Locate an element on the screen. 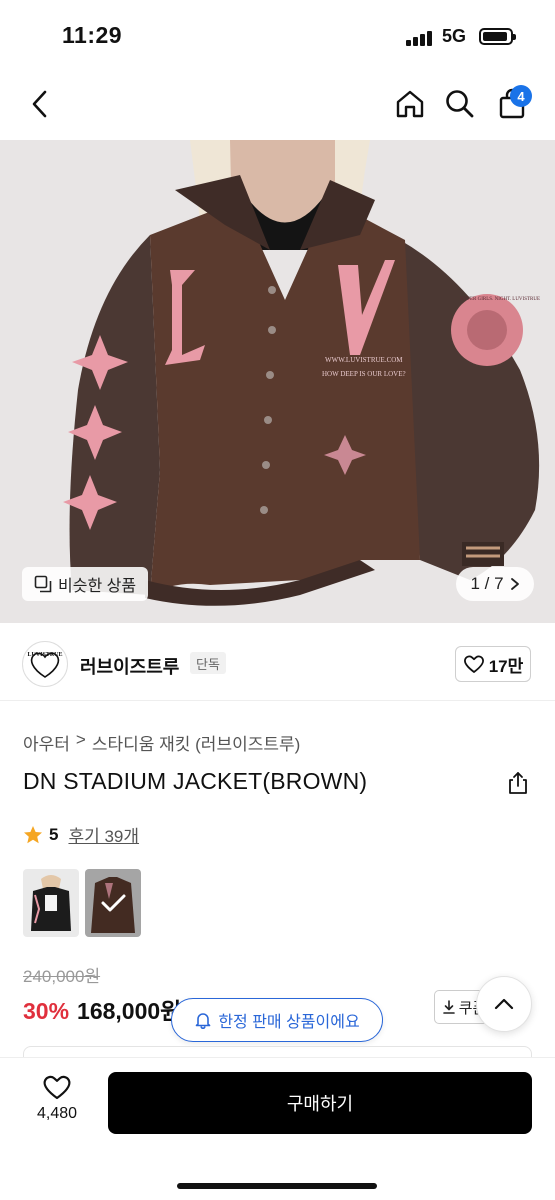 Image resolution: width=555 pixels, height=1200 pixels. rating-row: 5 후기 39개 is located at coordinates (81, 834).